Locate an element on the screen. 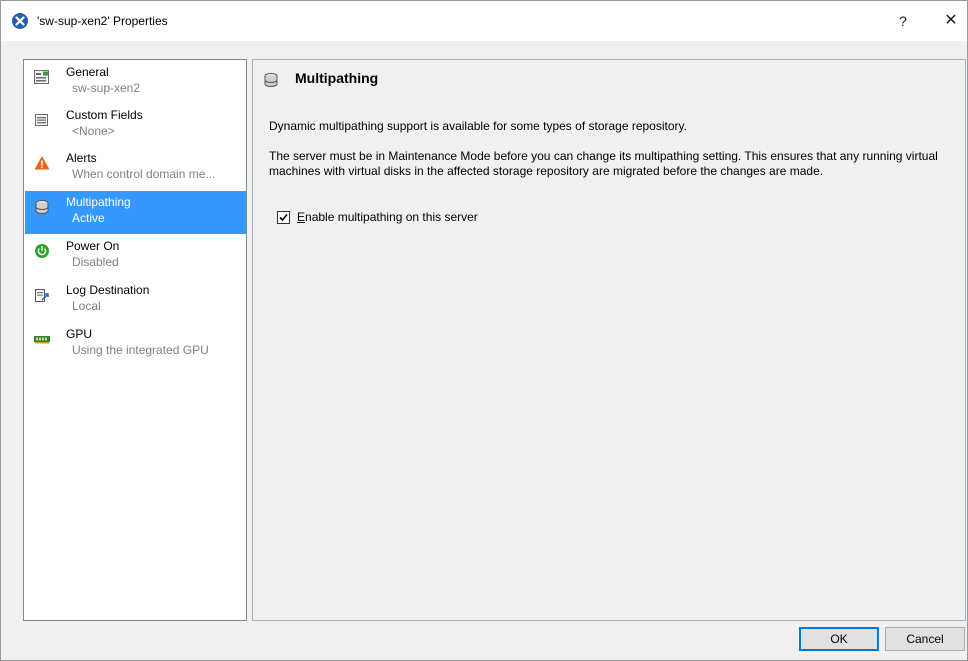 This screenshot has width=968, height=661. sidebar-item-sublabel: Disabled is located at coordinates (95, 262).